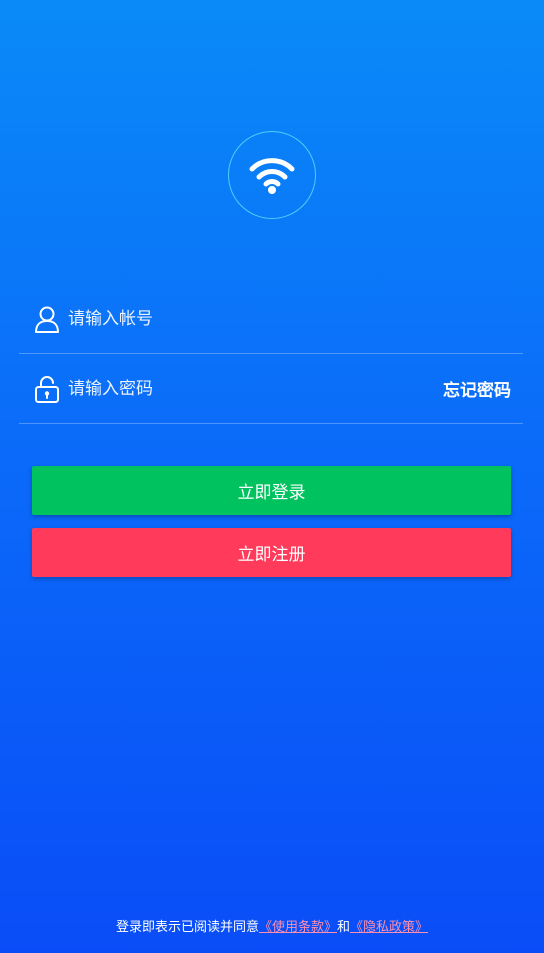 This screenshot has height=953, width=544. I want to click on agreement-prefix: 登录即表示已阅读并同意, so click(187, 927).